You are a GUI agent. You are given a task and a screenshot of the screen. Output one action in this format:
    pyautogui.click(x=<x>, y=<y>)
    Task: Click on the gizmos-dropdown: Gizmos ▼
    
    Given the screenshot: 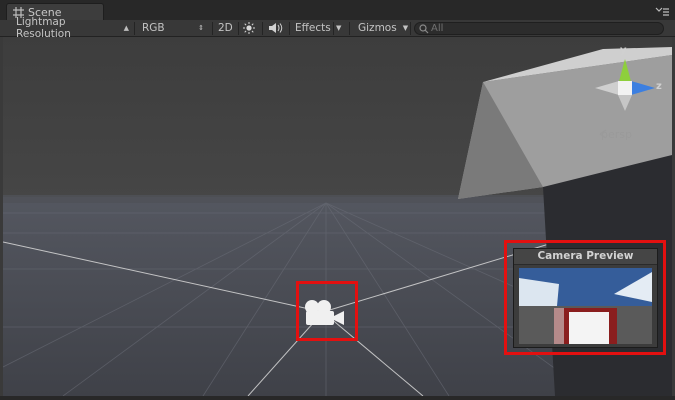 What is the action you would take?
    pyautogui.click(x=383, y=28)
    